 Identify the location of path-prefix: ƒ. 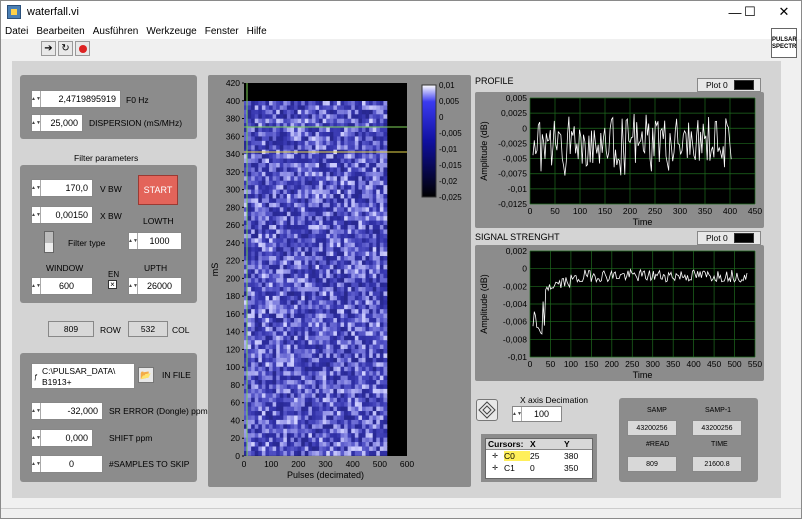
(36, 377).